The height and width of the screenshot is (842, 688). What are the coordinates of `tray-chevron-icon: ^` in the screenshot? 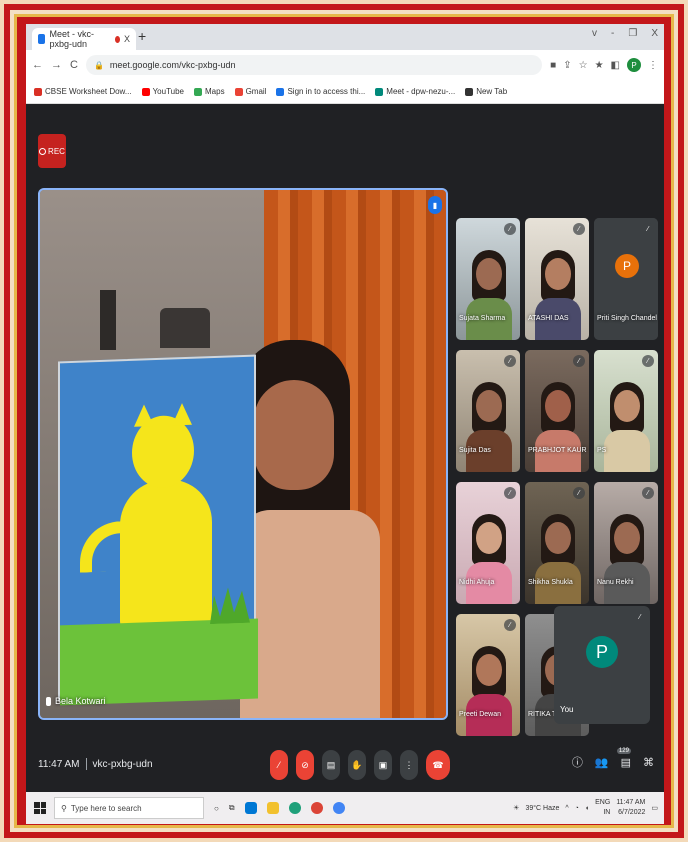 It's located at (566, 808).